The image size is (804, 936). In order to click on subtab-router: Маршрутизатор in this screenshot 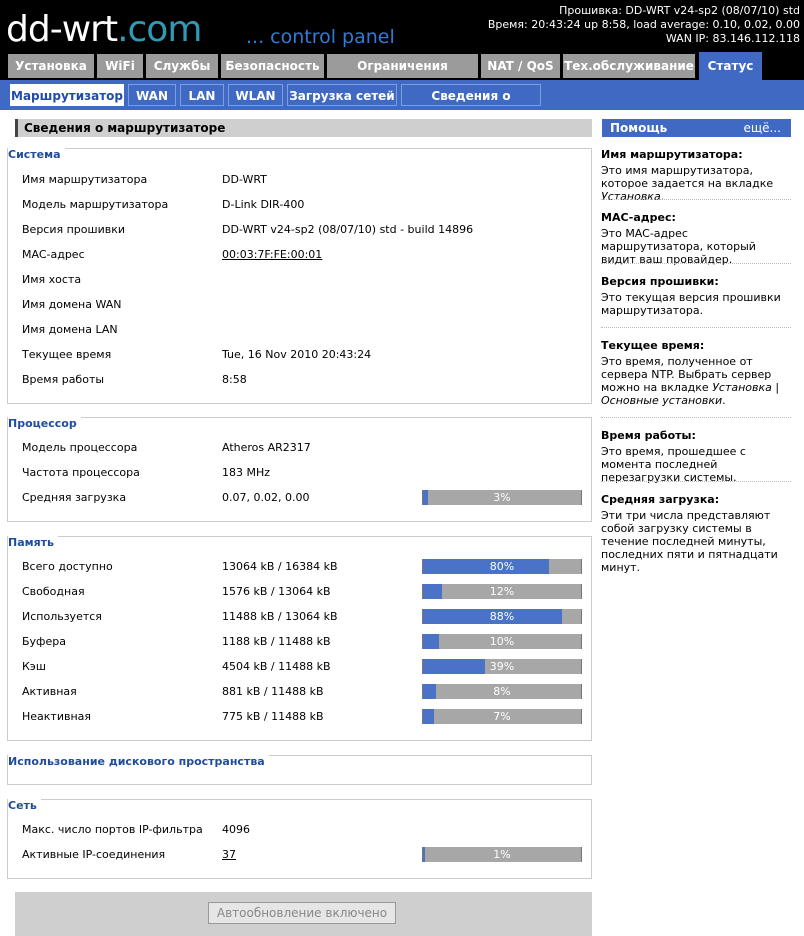, I will do `click(67, 95)`.